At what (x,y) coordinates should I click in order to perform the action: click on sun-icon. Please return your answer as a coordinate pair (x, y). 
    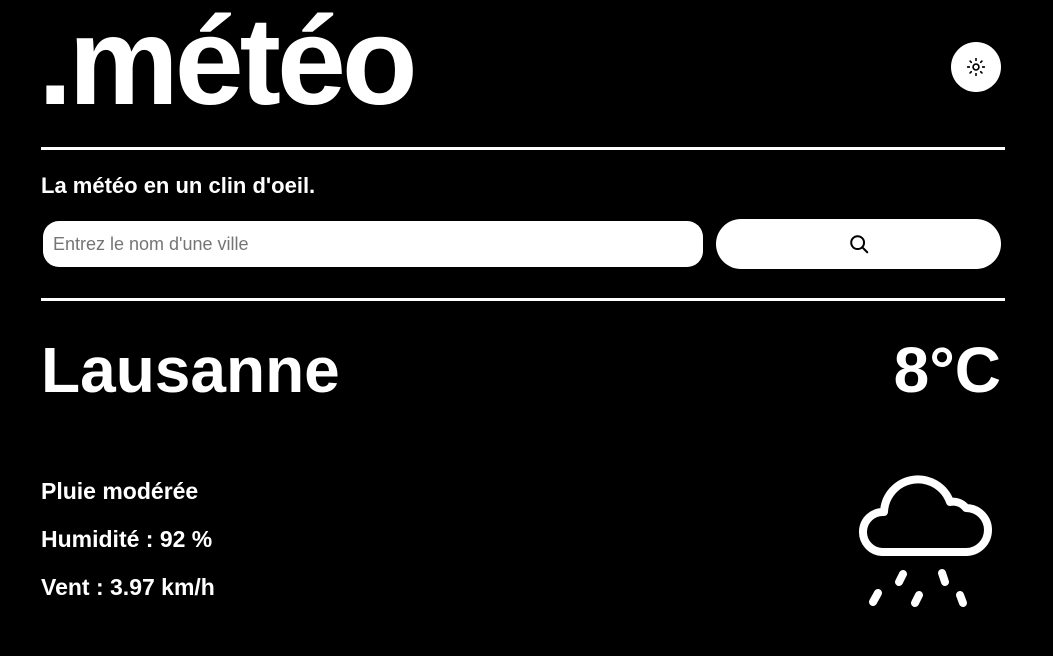
    Looking at the image, I should click on (976, 67).